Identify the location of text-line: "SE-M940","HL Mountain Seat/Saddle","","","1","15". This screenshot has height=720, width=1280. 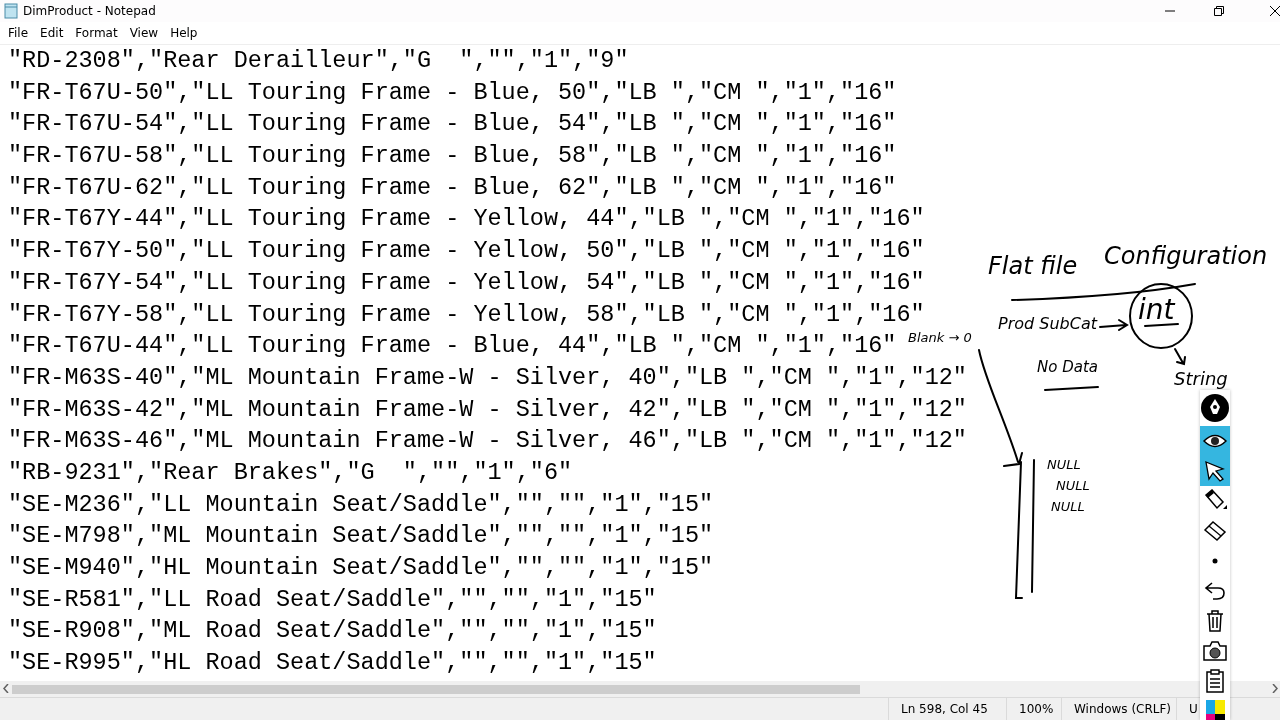
(361, 568).